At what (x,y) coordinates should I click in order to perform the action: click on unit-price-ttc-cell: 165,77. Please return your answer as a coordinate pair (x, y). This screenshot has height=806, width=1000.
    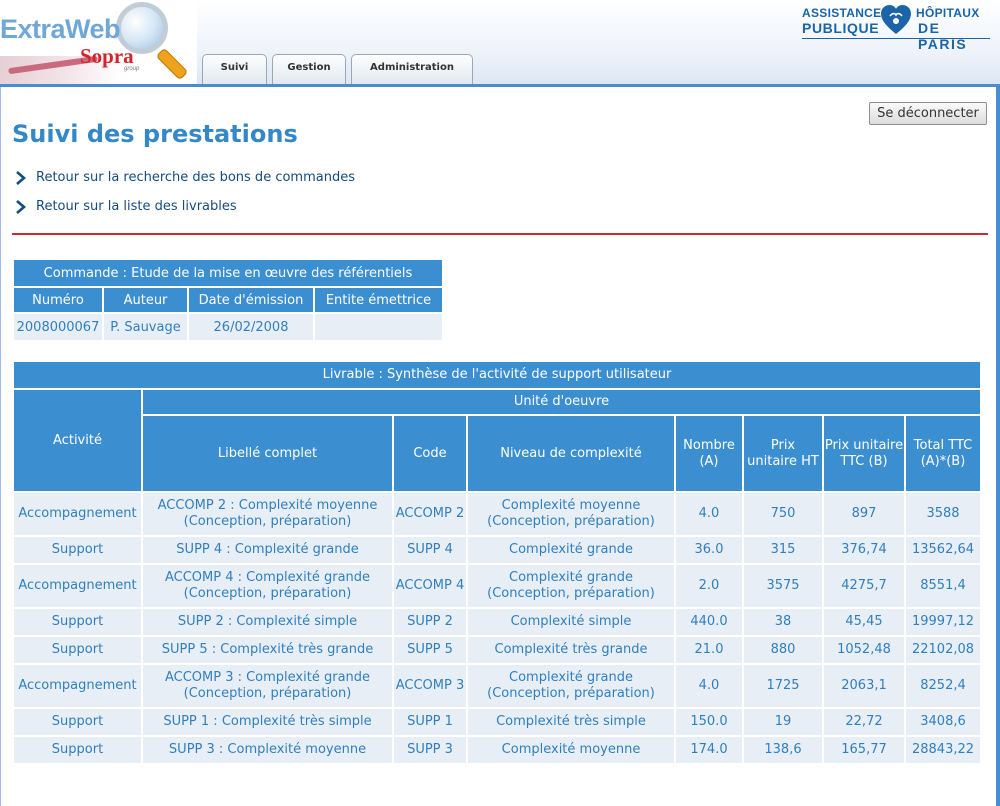
    Looking at the image, I should click on (864, 750).